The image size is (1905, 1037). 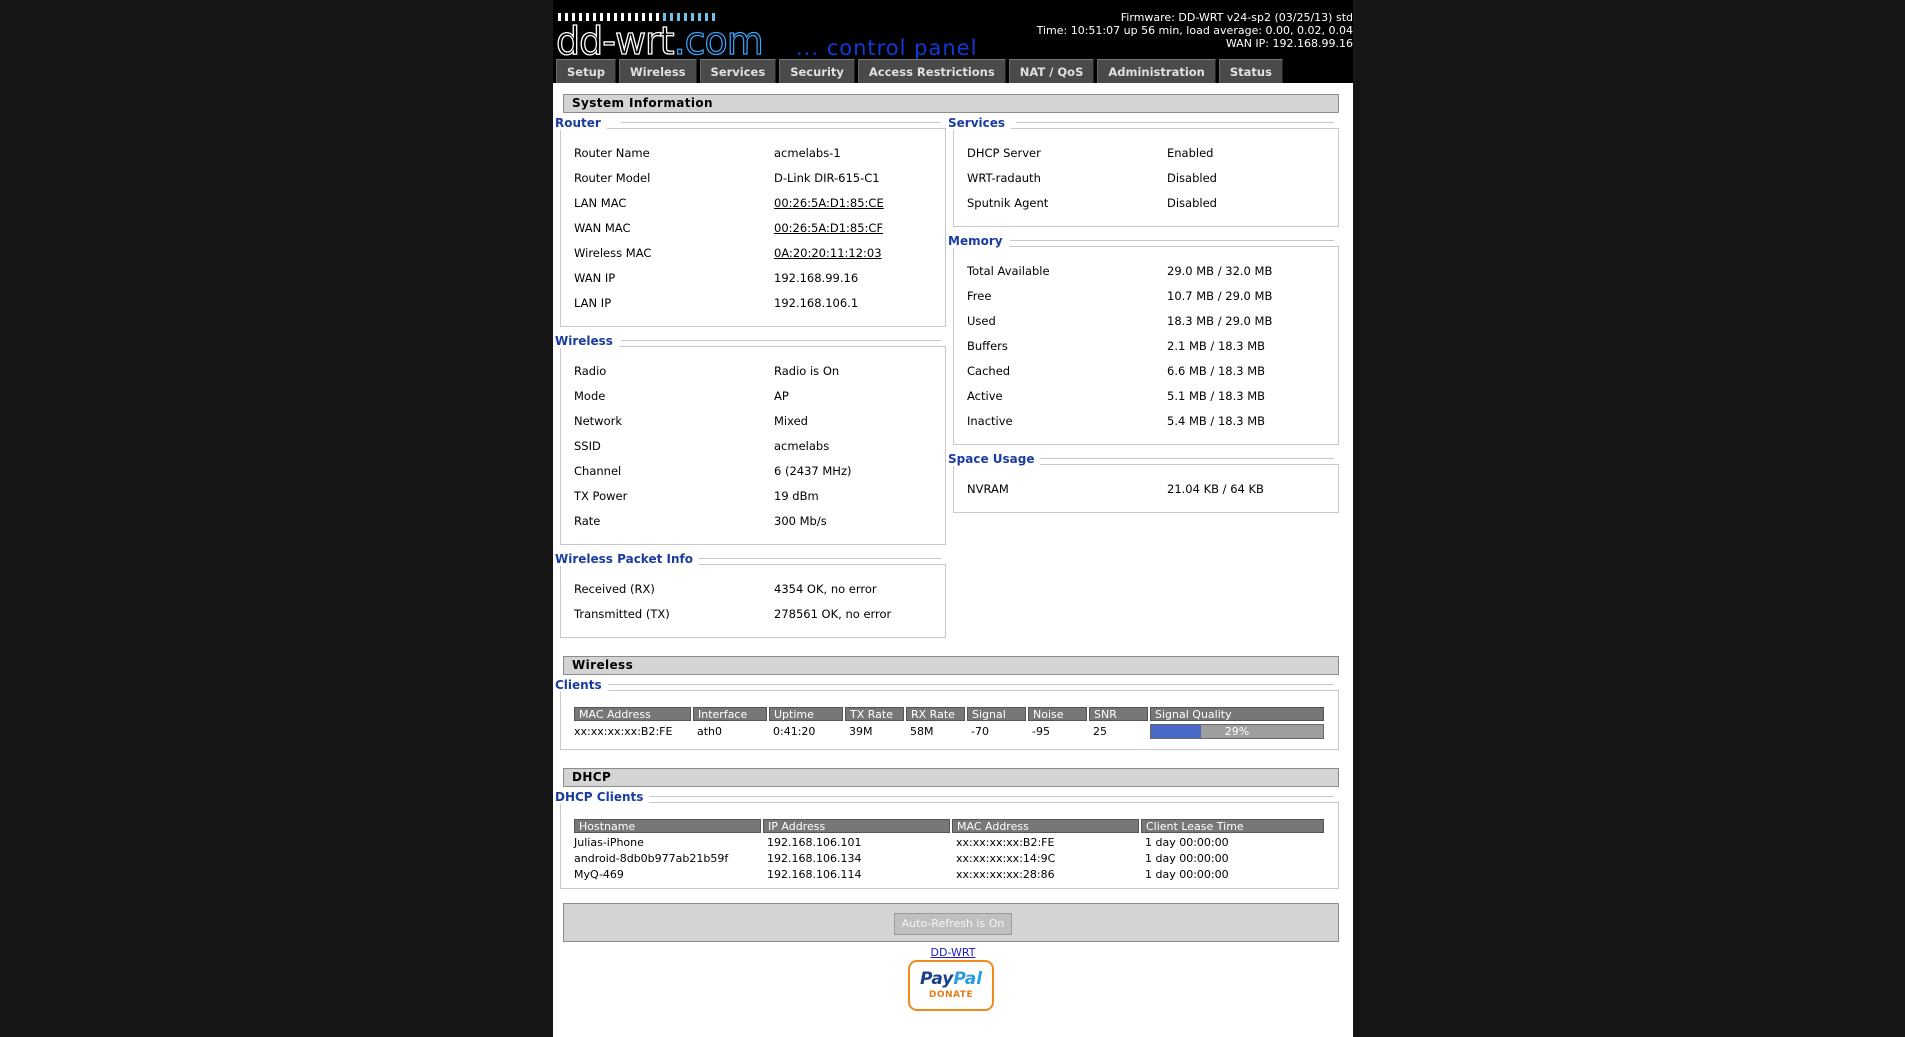 I want to click on wan-mac-label: WAN MAC, so click(x=602, y=228).